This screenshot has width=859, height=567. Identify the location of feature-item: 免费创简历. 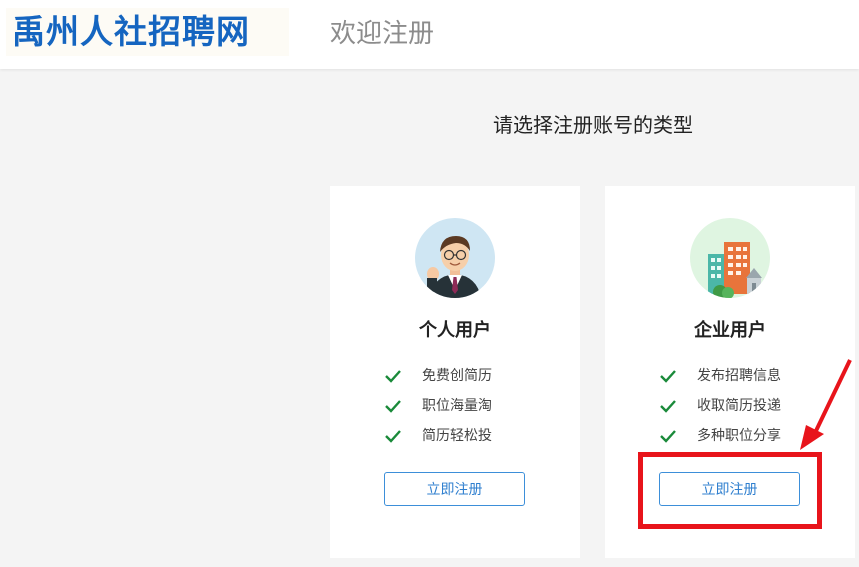
(470, 380).